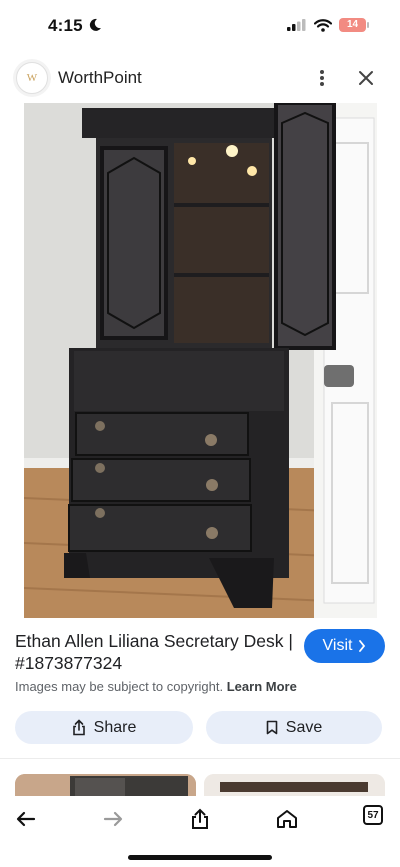  I want to click on back-icon, so click(26, 819).